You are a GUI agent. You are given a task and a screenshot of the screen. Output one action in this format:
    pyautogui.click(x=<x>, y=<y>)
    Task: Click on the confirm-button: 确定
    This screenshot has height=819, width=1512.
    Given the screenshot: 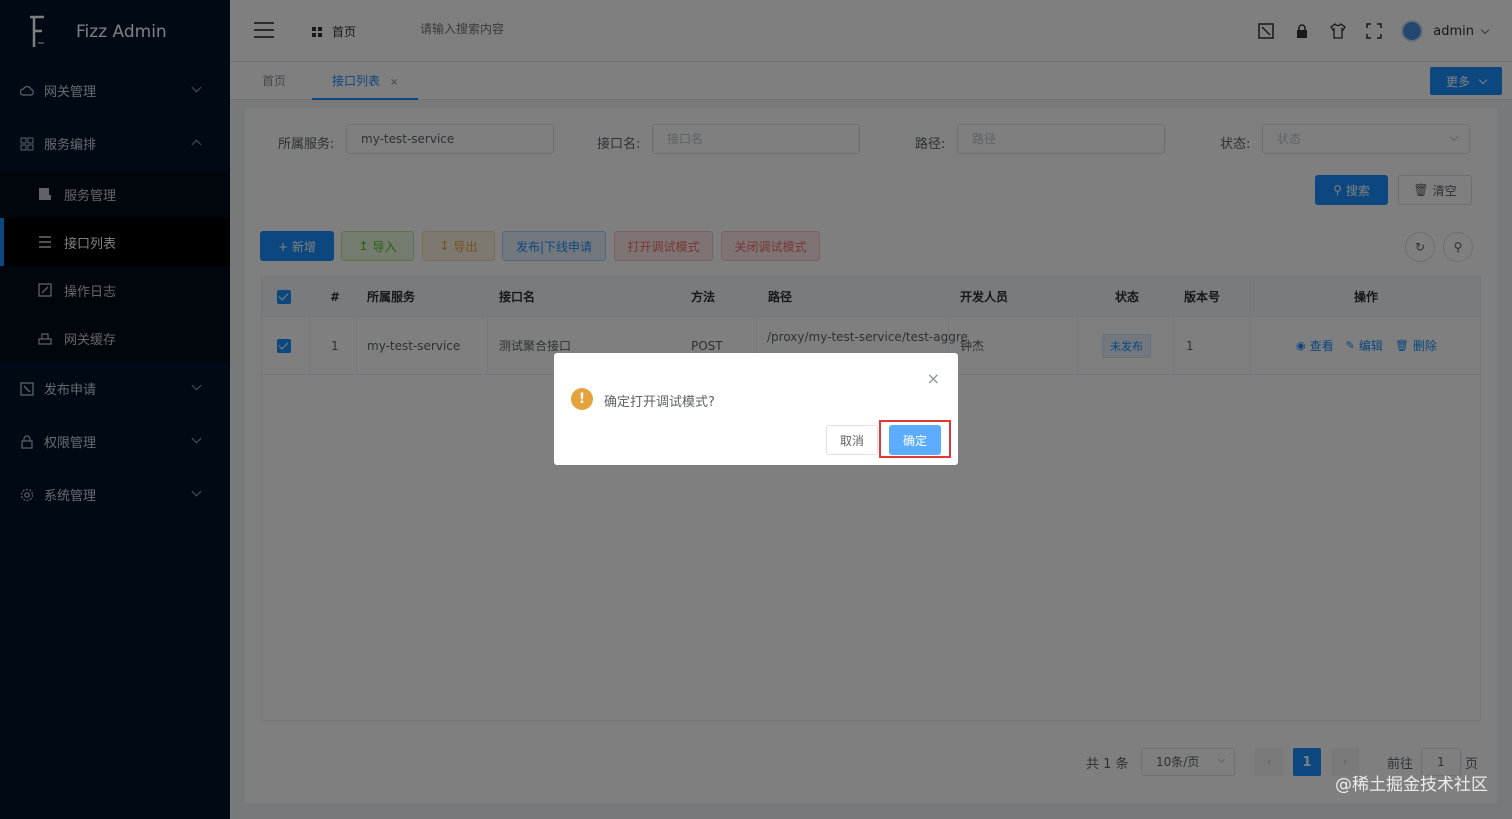 What is the action you would take?
    pyautogui.click(x=915, y=440)
    